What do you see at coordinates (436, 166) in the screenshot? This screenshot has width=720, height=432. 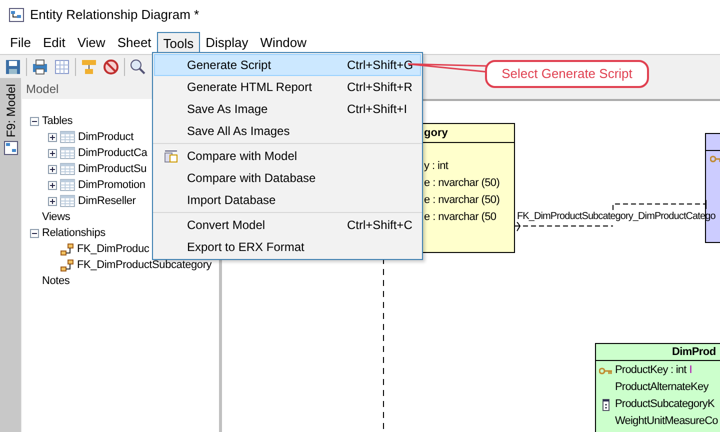 I see `column-text: y : int` at bounding box center [436, 166].